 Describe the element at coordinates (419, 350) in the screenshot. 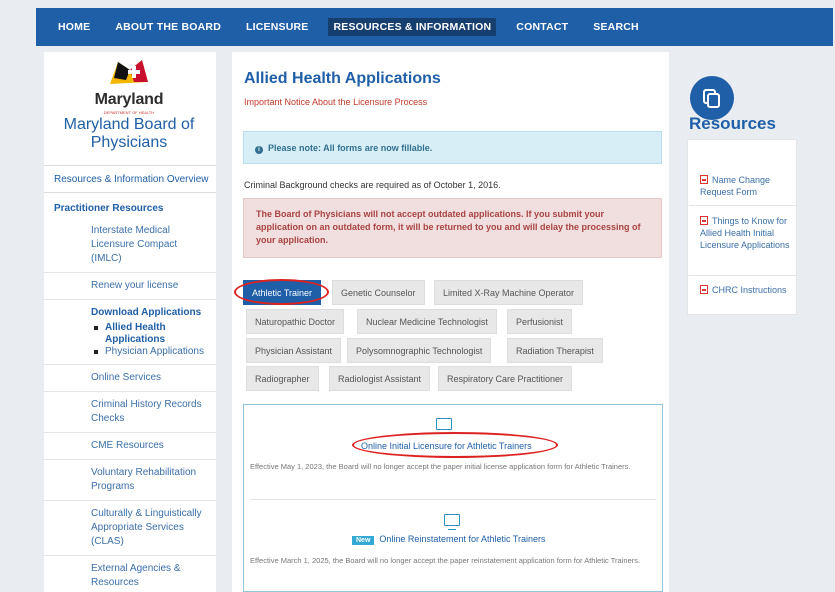

I see `tab-polysomnographic: Polysomnographic Technologist` at that location.